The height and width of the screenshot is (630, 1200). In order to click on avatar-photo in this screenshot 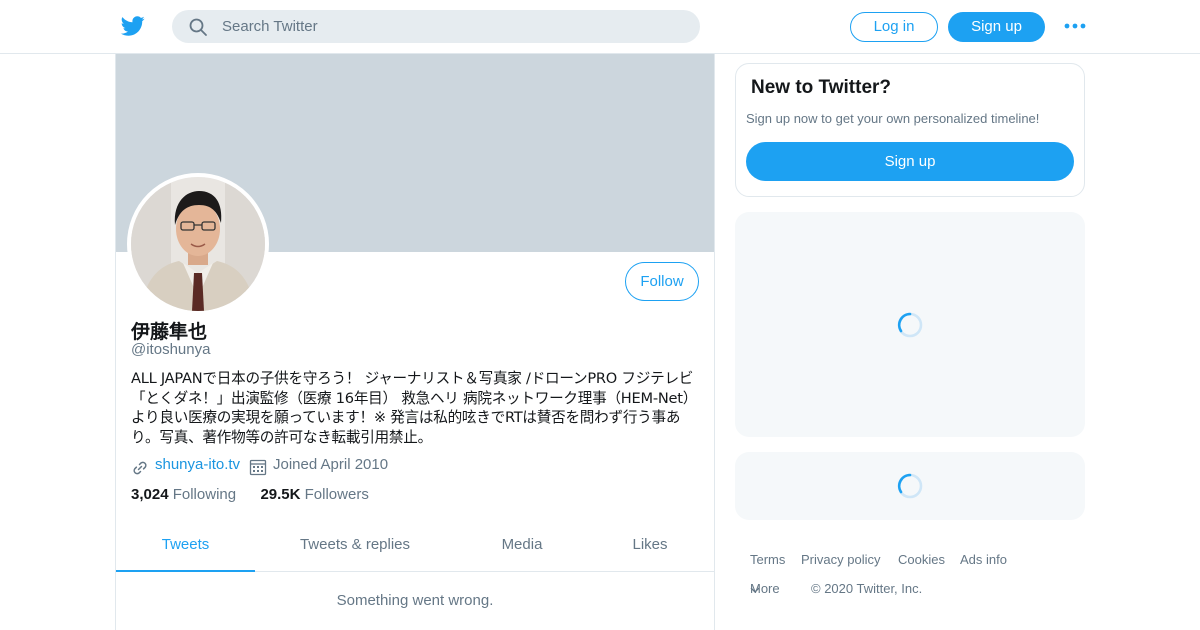, I will do `click(198, 244)`.